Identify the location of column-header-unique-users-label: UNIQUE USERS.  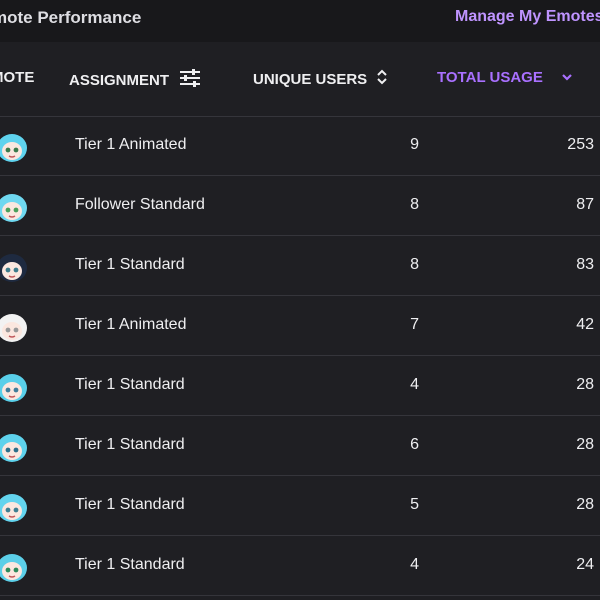
(310, 79).